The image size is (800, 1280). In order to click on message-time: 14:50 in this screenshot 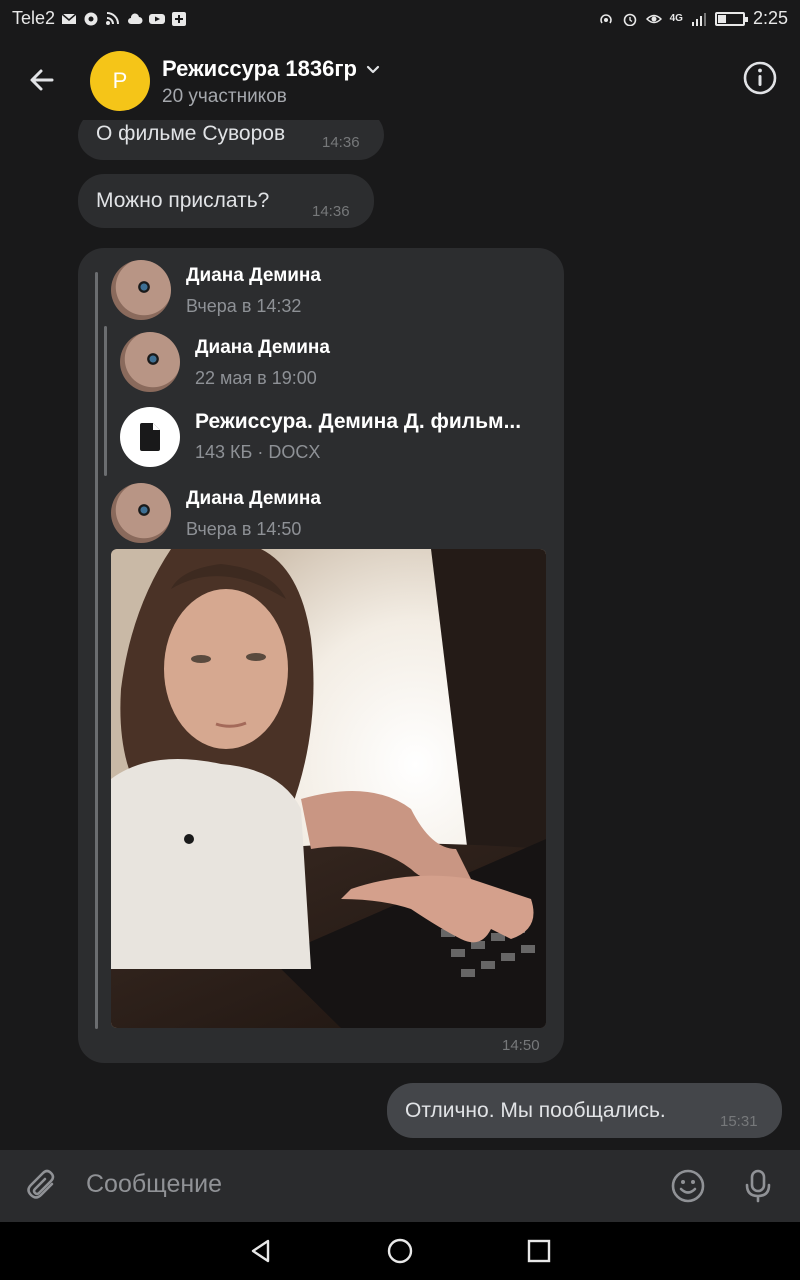, I will do `click(521, 1045)`.